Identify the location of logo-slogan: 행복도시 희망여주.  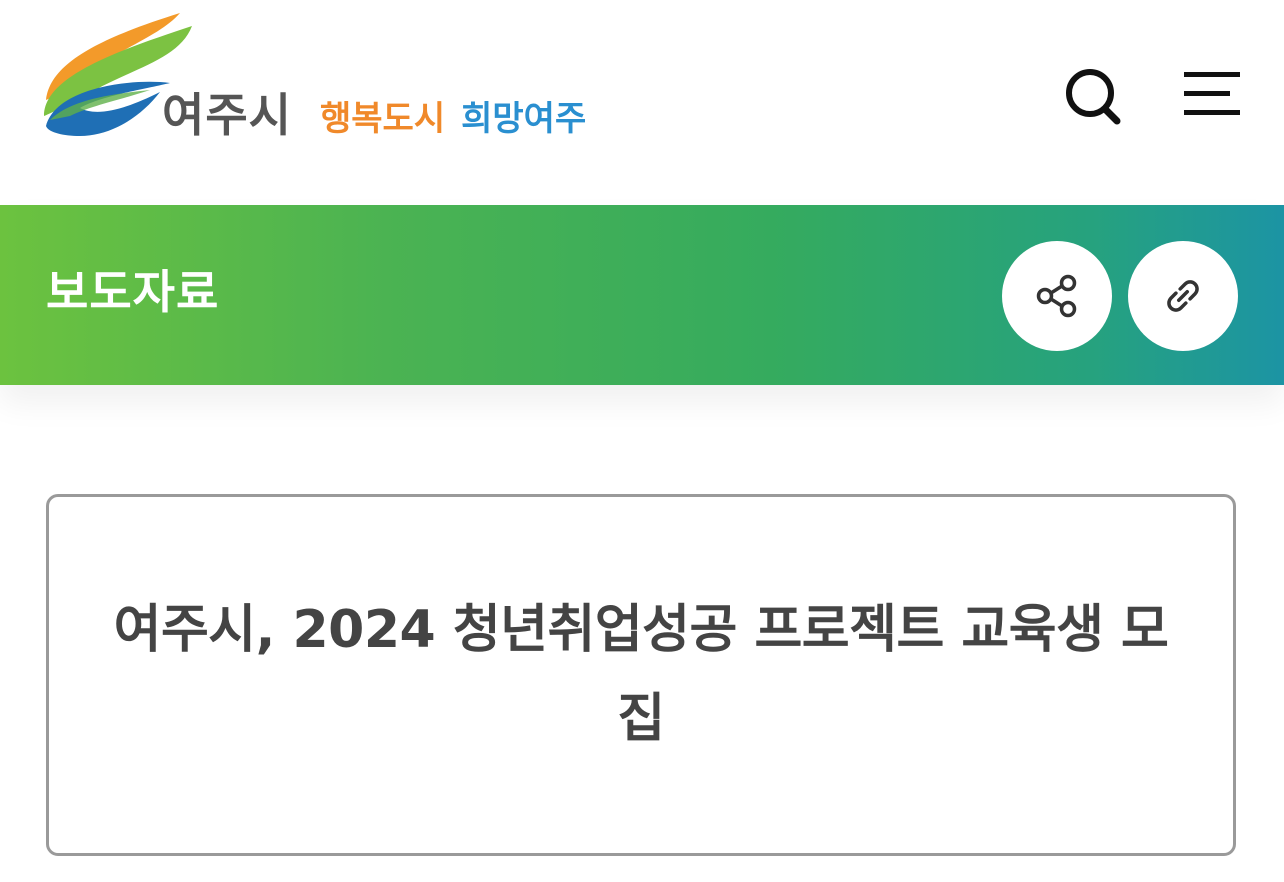
(453, 119).